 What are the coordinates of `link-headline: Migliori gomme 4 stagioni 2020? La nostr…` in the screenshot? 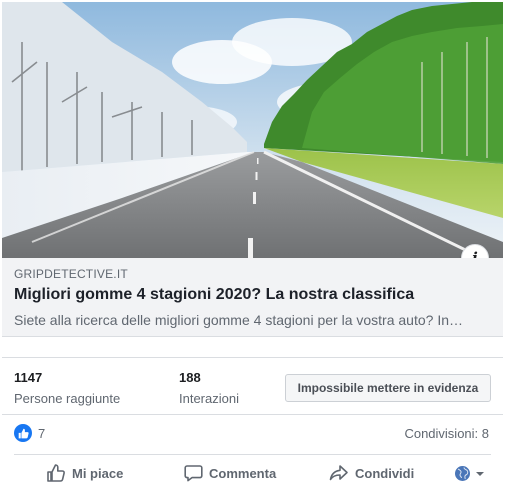 It's located at (214, 295).